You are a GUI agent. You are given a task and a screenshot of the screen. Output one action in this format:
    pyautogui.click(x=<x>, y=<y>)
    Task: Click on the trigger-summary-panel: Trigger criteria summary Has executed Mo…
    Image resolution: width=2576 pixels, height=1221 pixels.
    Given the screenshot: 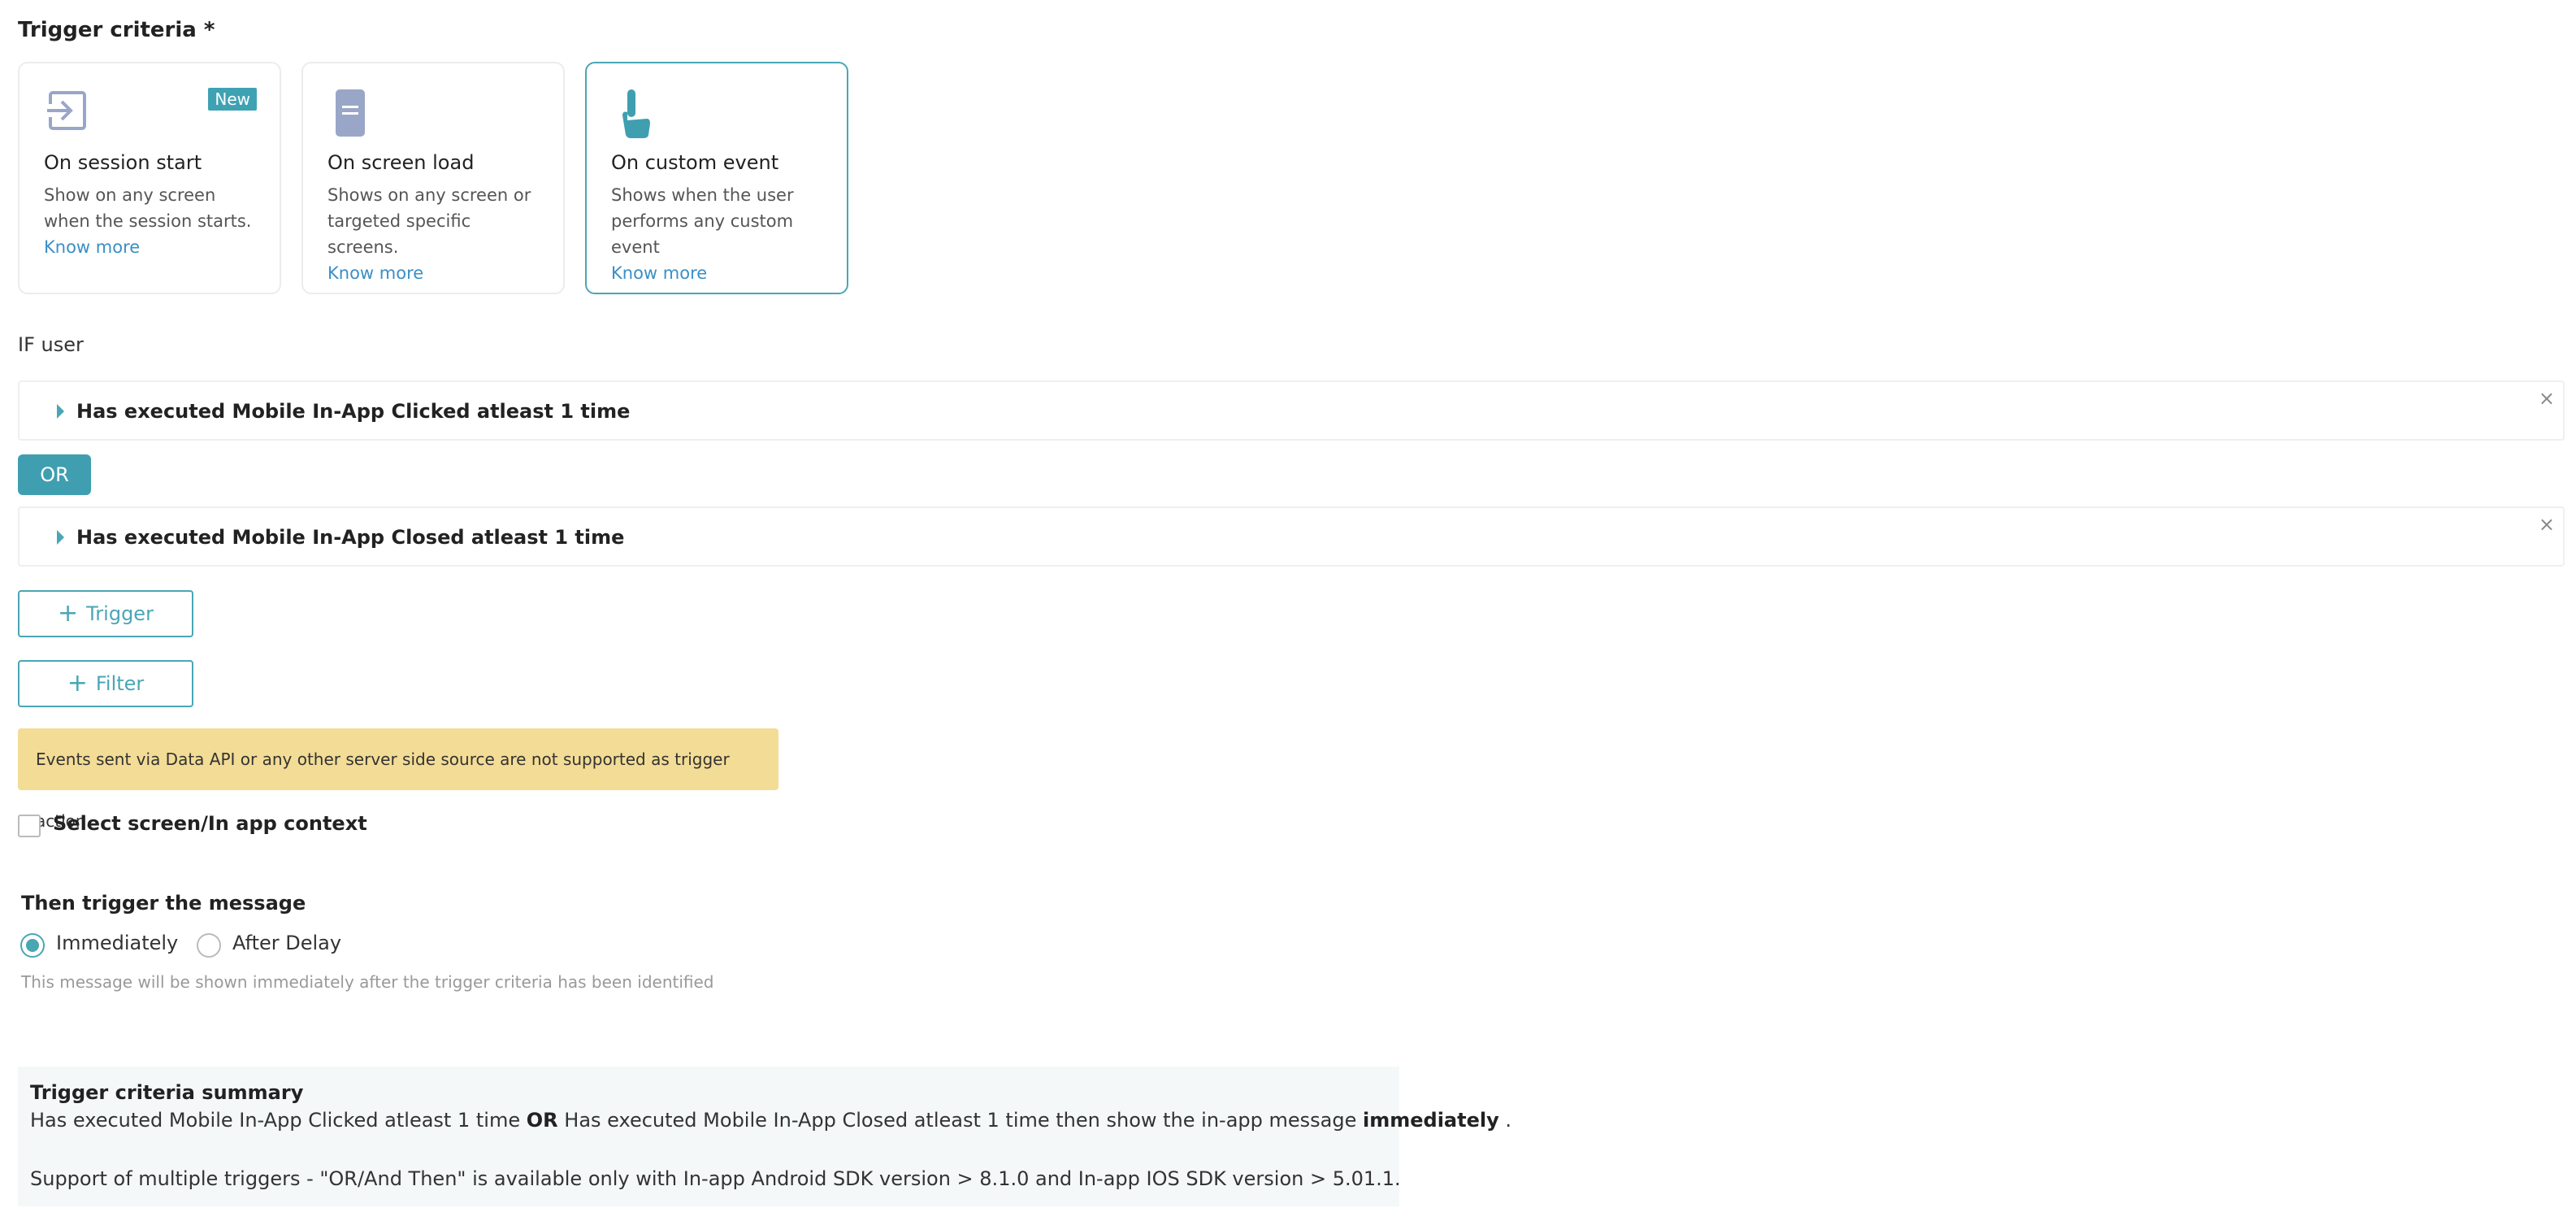 What is the action you would take?
    pyautogui.click(x=709, y=1136)
    